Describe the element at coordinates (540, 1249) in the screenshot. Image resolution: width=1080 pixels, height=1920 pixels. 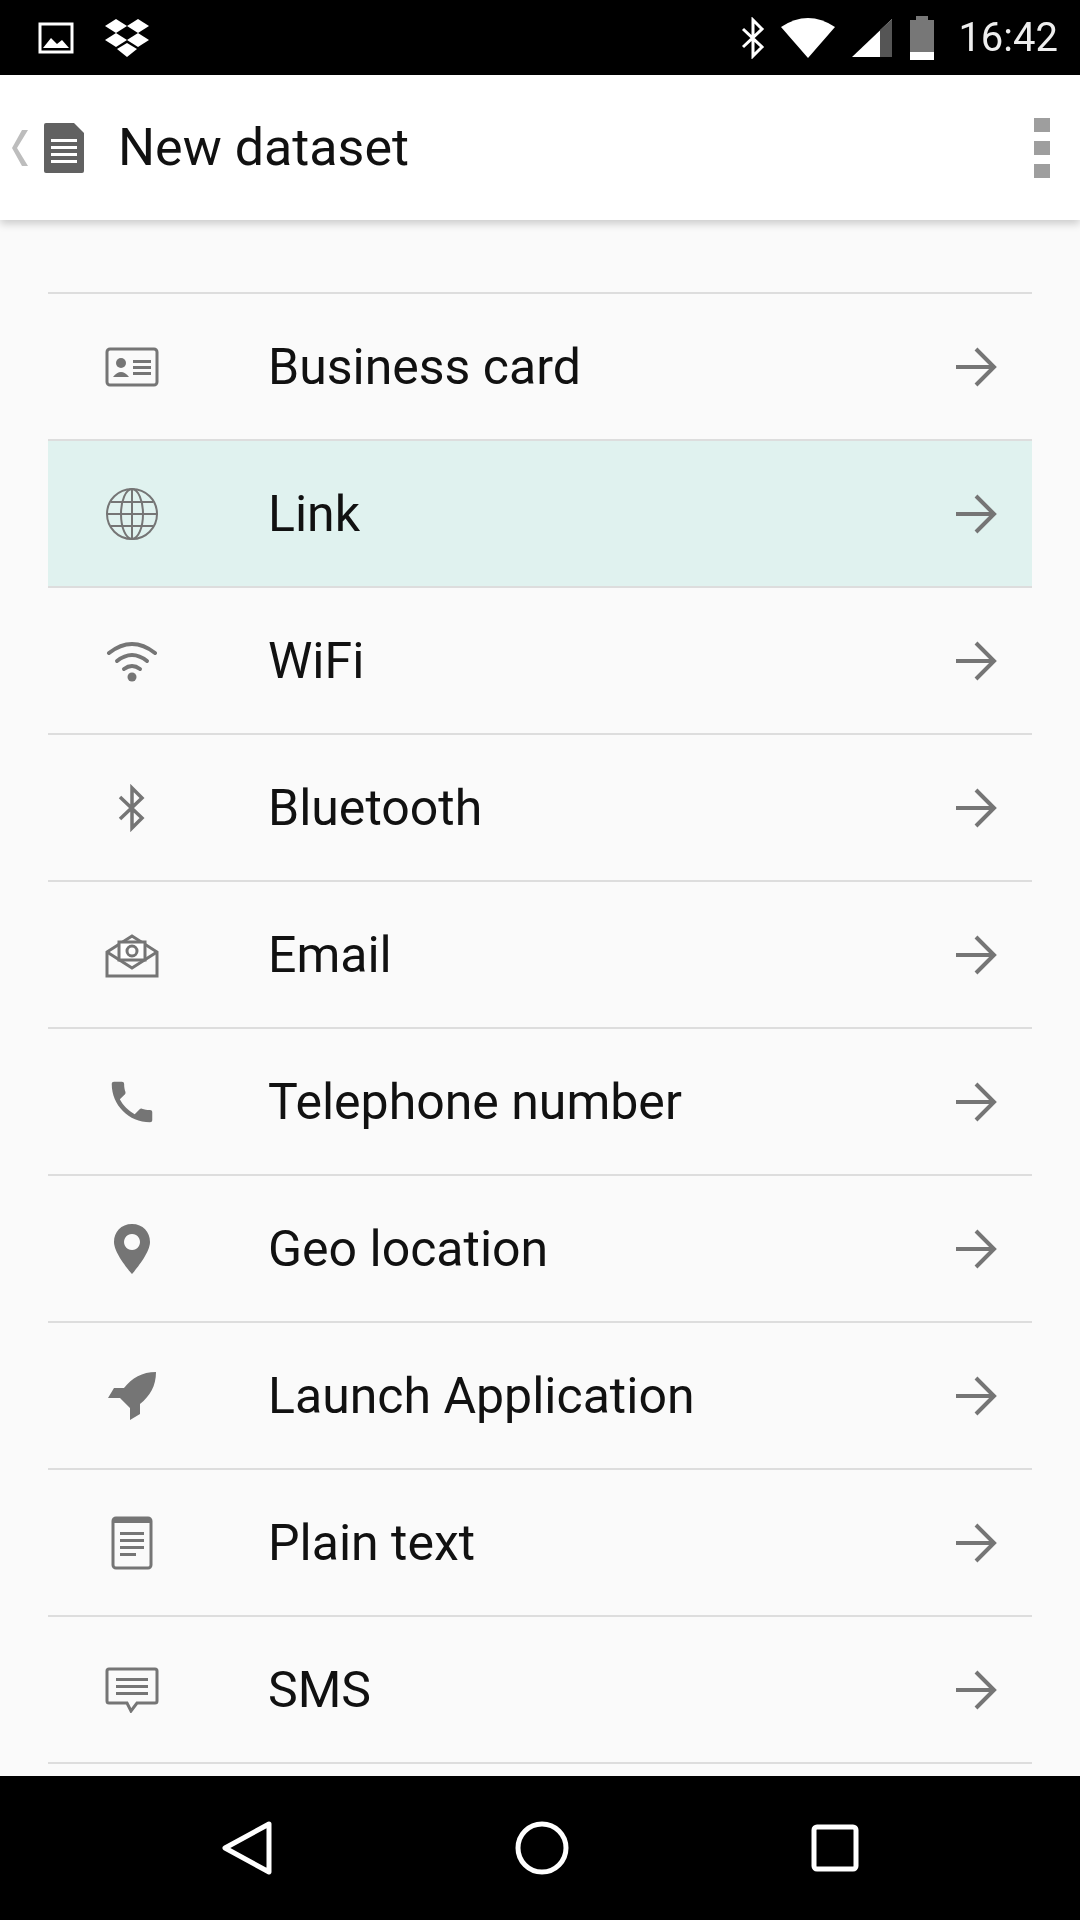
I see `list-item: Geo location` at that location.